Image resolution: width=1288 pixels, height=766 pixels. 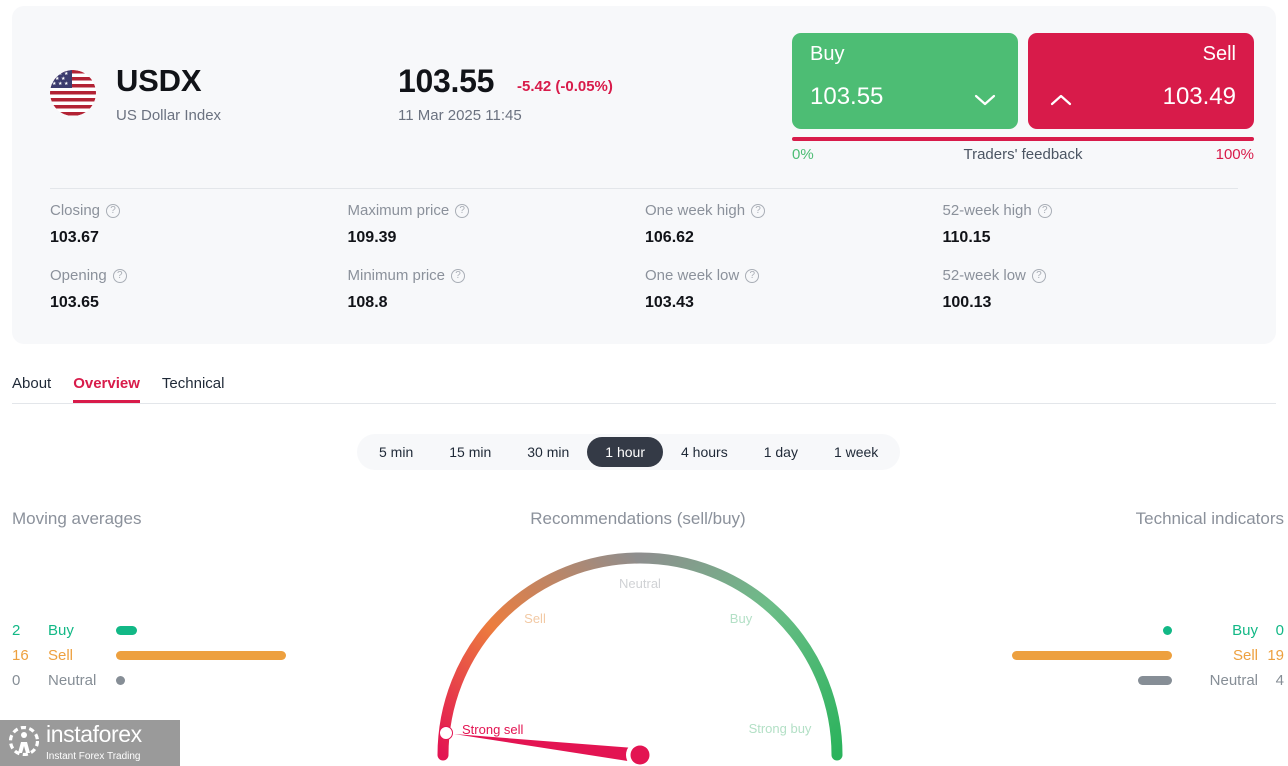 I want to click on stat-value: 109.39, so click(x=372, y=237).